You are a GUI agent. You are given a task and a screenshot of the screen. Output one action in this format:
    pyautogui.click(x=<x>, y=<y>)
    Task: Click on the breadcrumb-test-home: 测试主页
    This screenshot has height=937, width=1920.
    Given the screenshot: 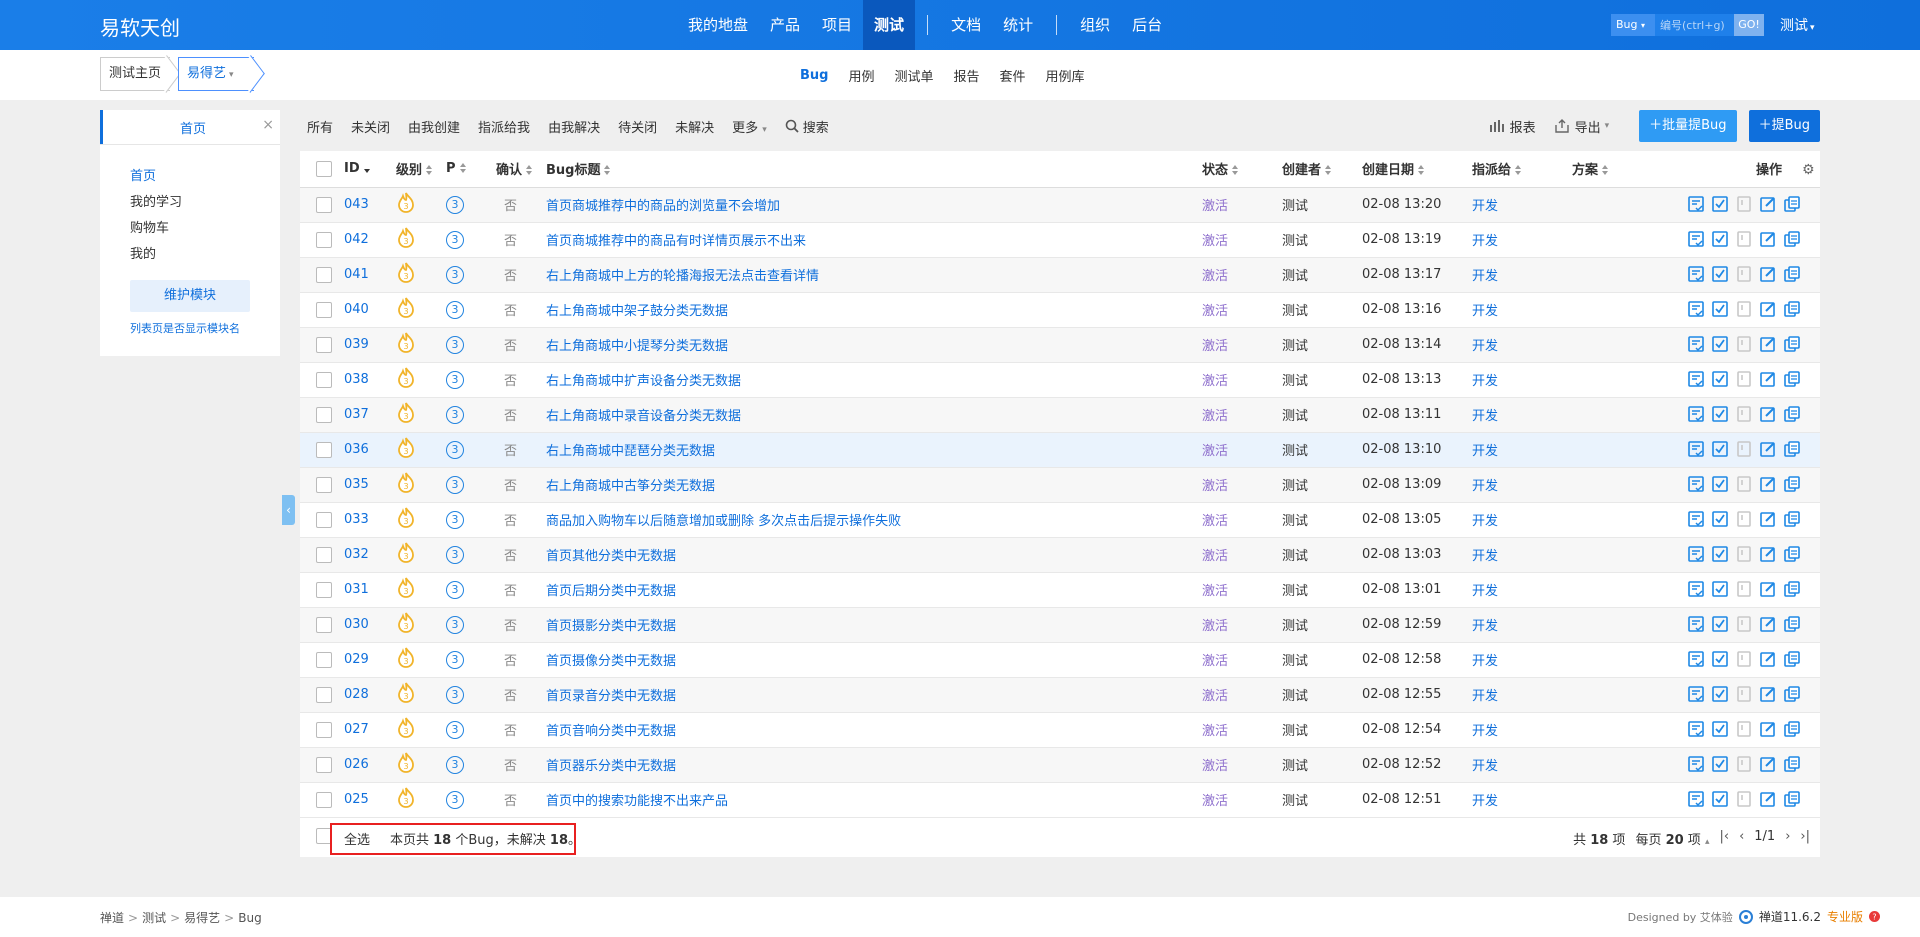 What is the action you would take?
    pyautogui.click(x=135, y=74)
    